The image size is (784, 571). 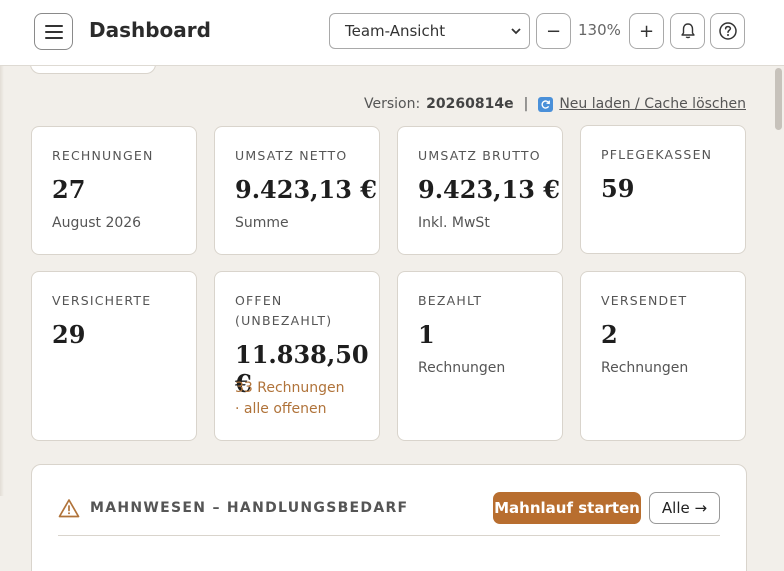 I want to click on zoom-in-button: +, so click(x=646, y=31).